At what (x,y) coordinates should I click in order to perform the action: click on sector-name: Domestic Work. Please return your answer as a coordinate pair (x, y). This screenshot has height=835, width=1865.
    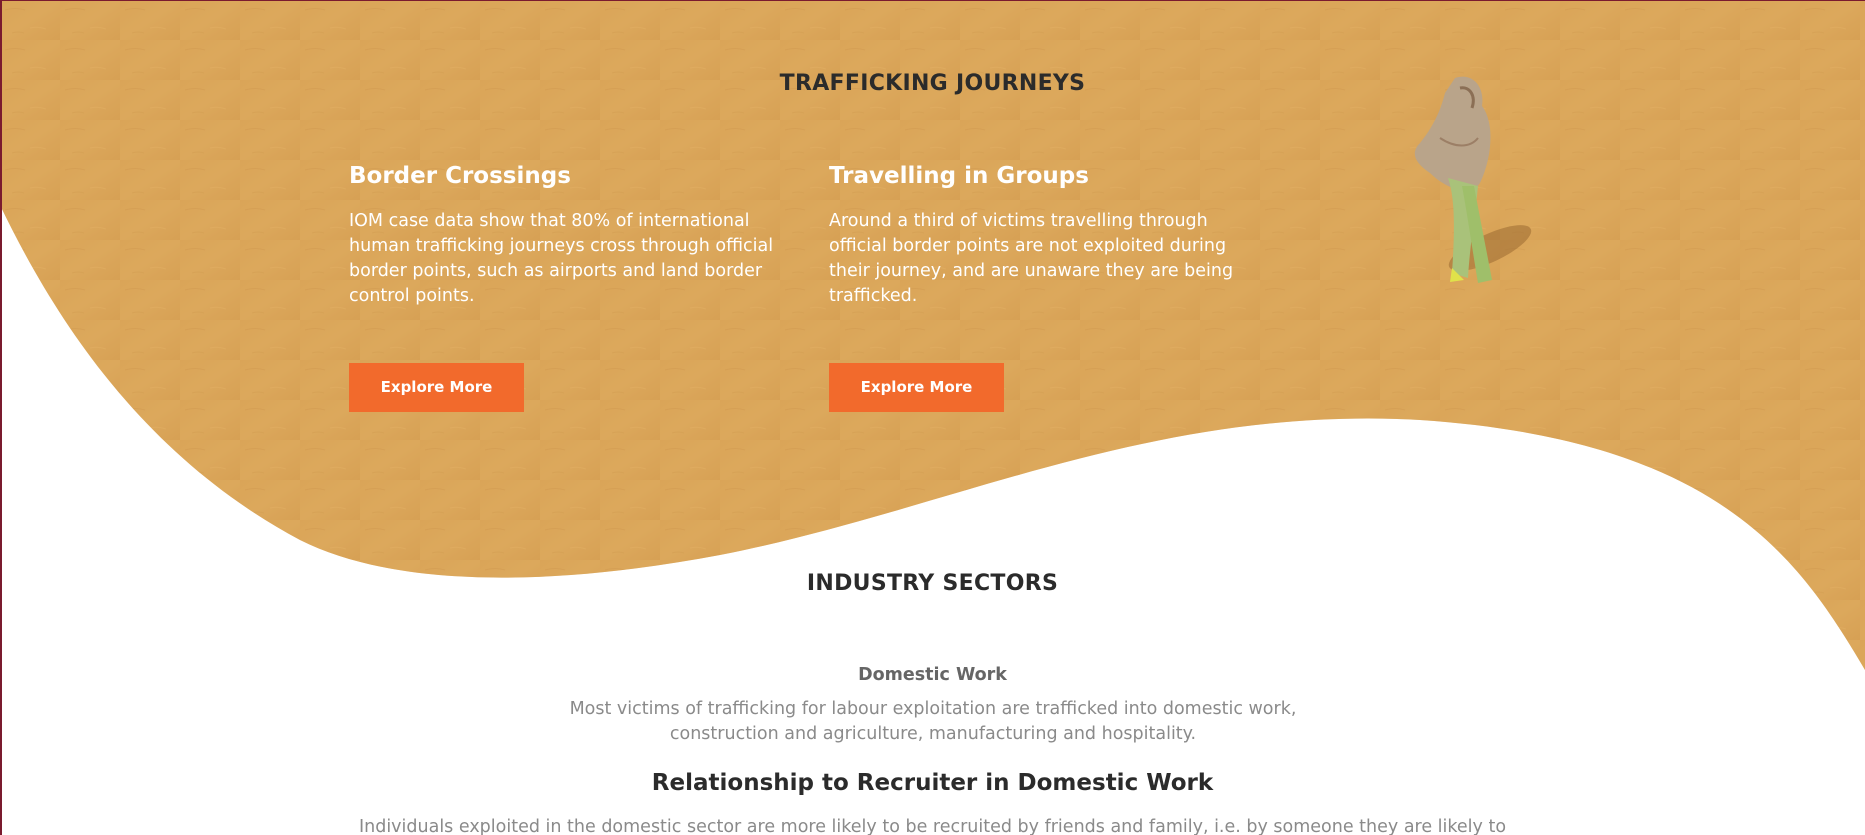
    Looking at the image, I should click on (932, 675).